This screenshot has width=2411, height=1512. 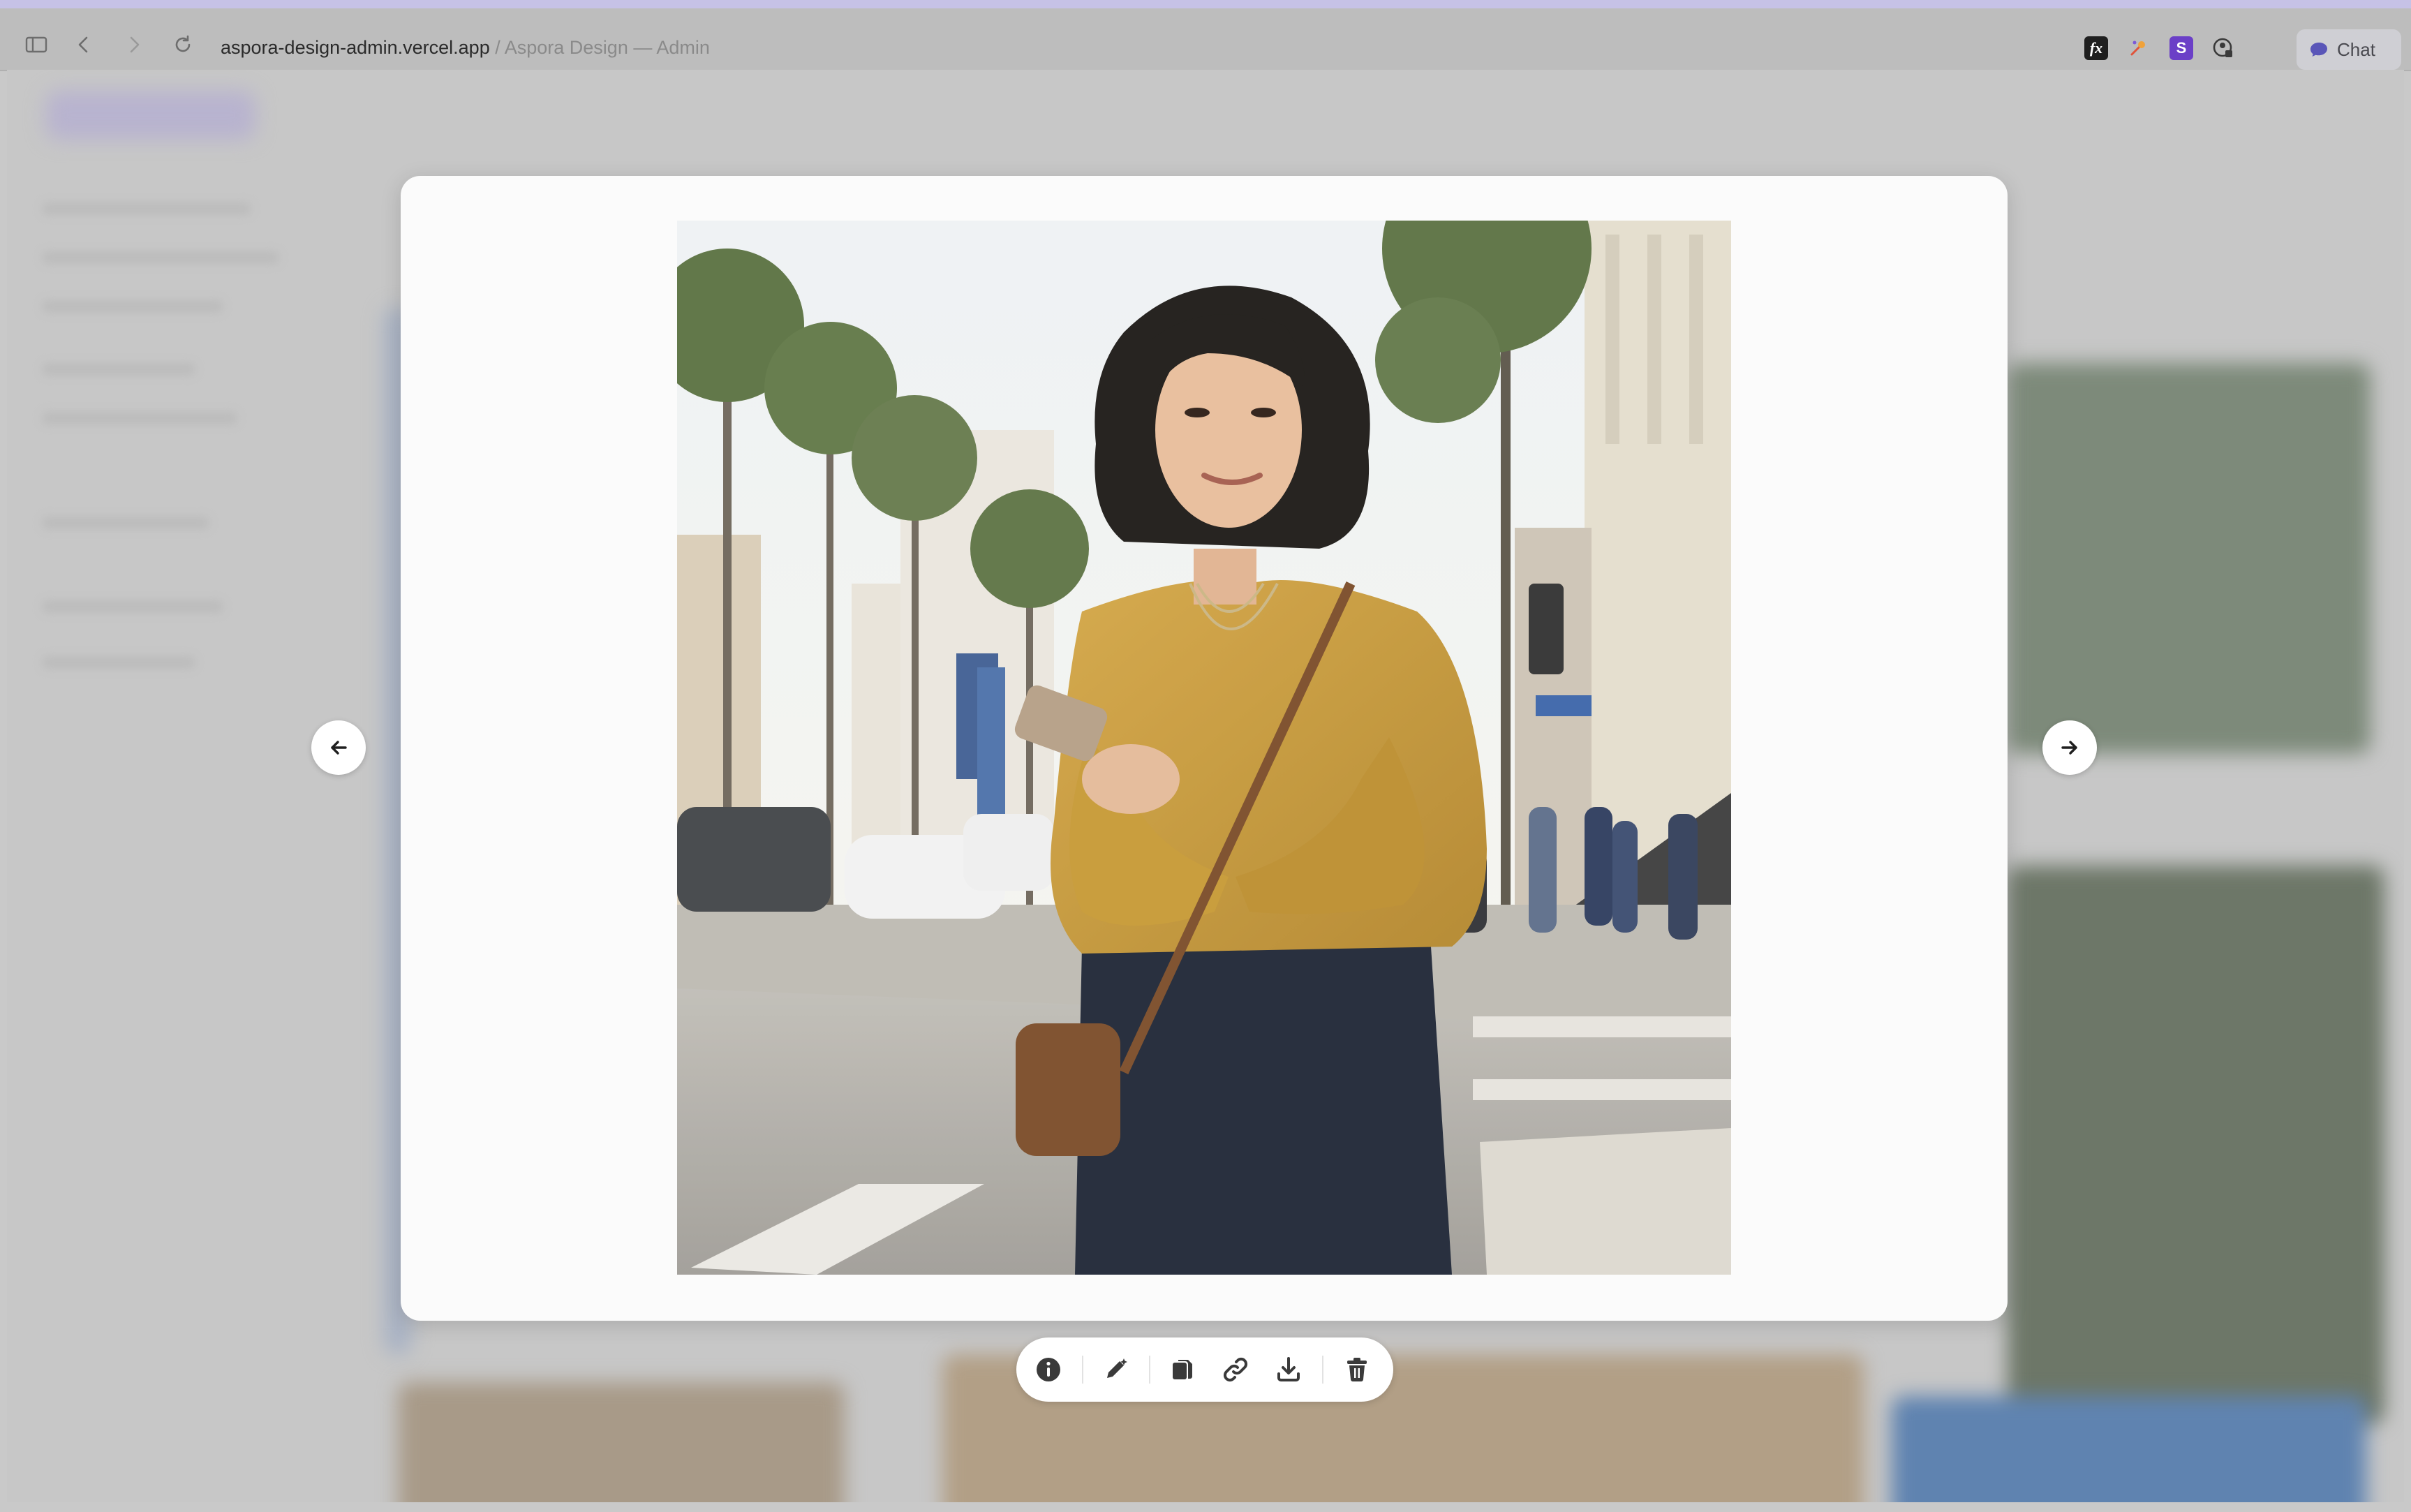 What do you see at coordinates (2356, 50) in the screenshot?
I see `chat-label: Chat` at bounding box center [2356, 50].